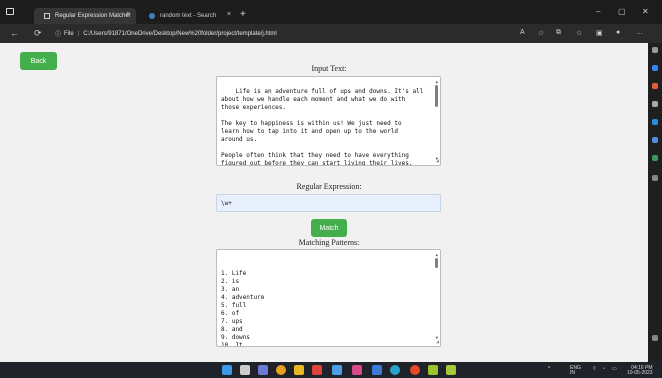 The width and height of the screenshot is (662, 378). Describe the element at coordinates (645, 11) in the screenshot. I see `close-window-button: ✕` at that location.